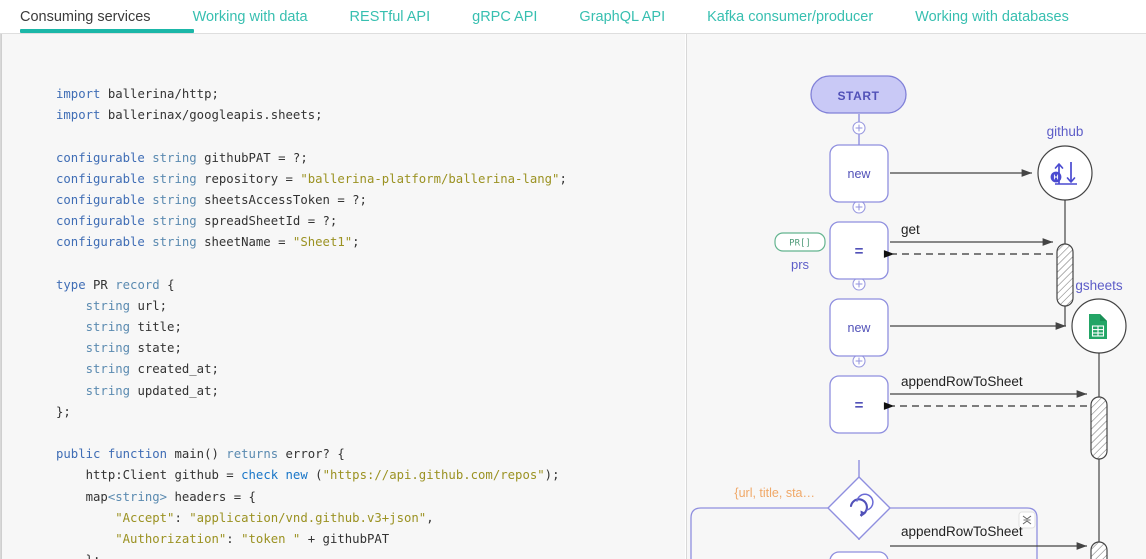 Image resolution: width=1146 pixels, height=559 pixels. Describe the element at coordinates (790, 17) in the screenshot. I see `tab-kafka-consumer-producer: Kafka consumer/producer` at that location.